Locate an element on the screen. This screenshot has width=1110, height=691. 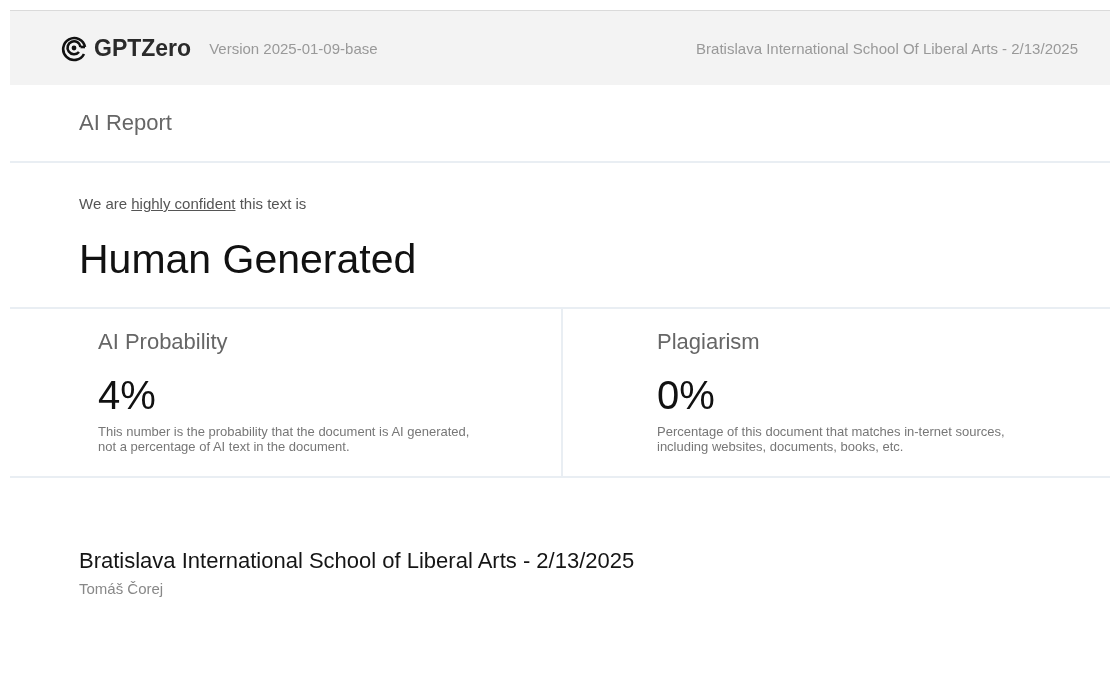
document-author: Tomáš Čorej is located at coordinates (121, 588).